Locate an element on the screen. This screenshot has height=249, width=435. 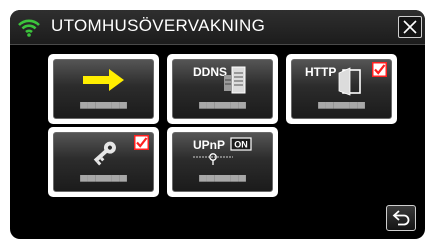
tile-forward-face: ▀▀▀▀▀▀ is located at coordinates (103, 89).